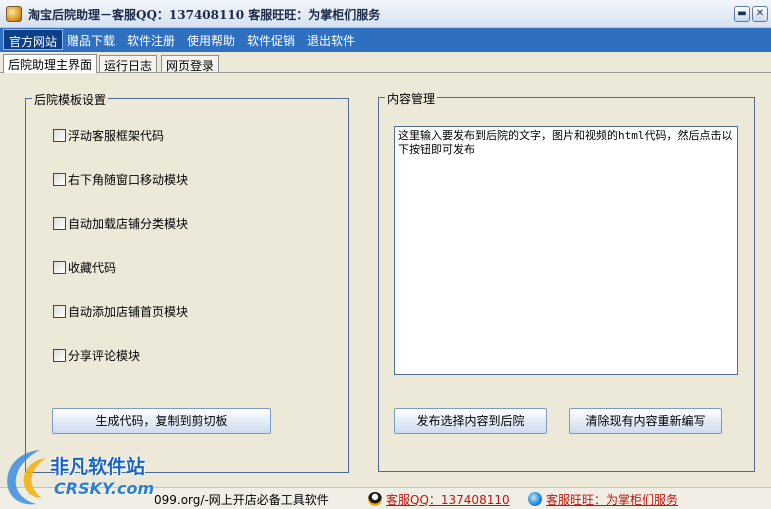  What do you see at coordinates (331, 40) in the screenshot?
I see `menu-item-exit: 退出软件` at bounding box center [331, 40].